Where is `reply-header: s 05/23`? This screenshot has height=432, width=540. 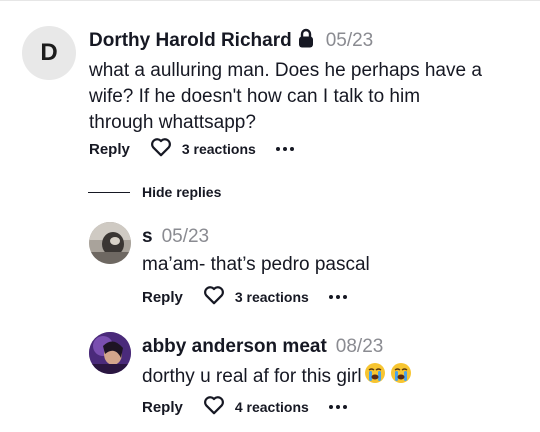
reply-header: s 05/23 is located at coordinates (175, 237).